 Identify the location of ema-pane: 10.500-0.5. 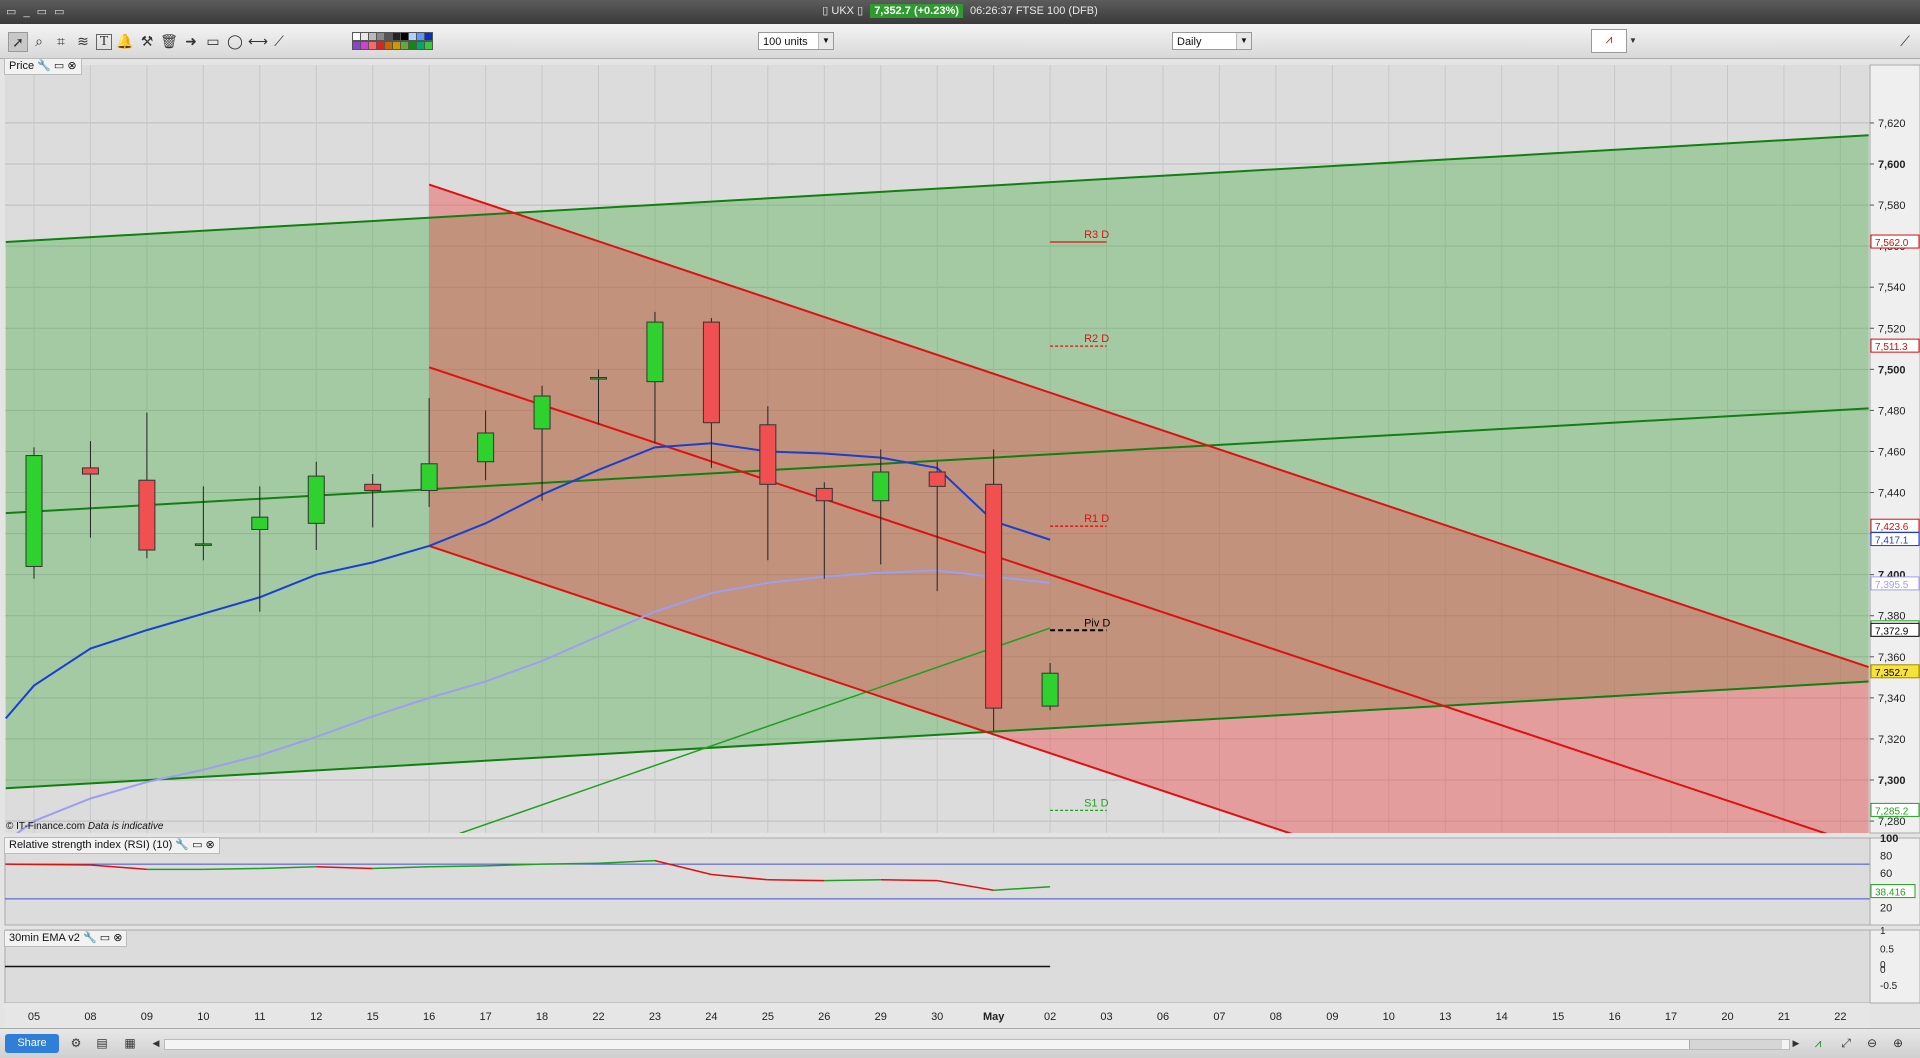
(962, 965).